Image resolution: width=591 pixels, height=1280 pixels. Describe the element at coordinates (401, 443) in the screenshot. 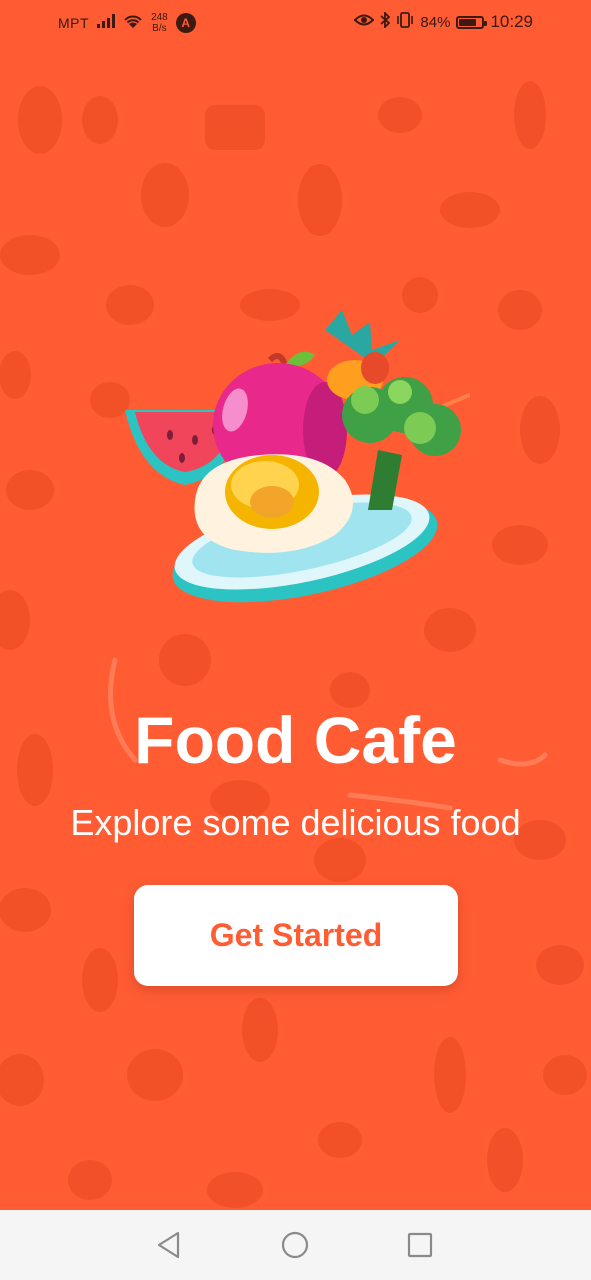

I see `broccoli-icon` at that location.